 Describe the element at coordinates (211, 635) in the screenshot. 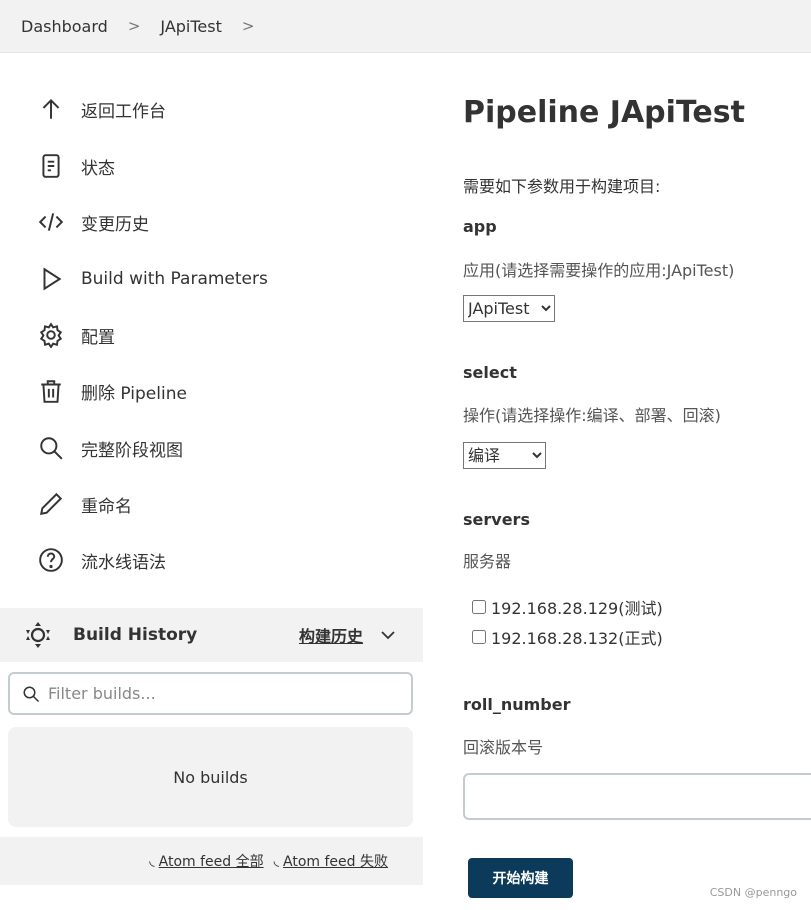

I see `build-history-header: Build History 构建历史` at that location.